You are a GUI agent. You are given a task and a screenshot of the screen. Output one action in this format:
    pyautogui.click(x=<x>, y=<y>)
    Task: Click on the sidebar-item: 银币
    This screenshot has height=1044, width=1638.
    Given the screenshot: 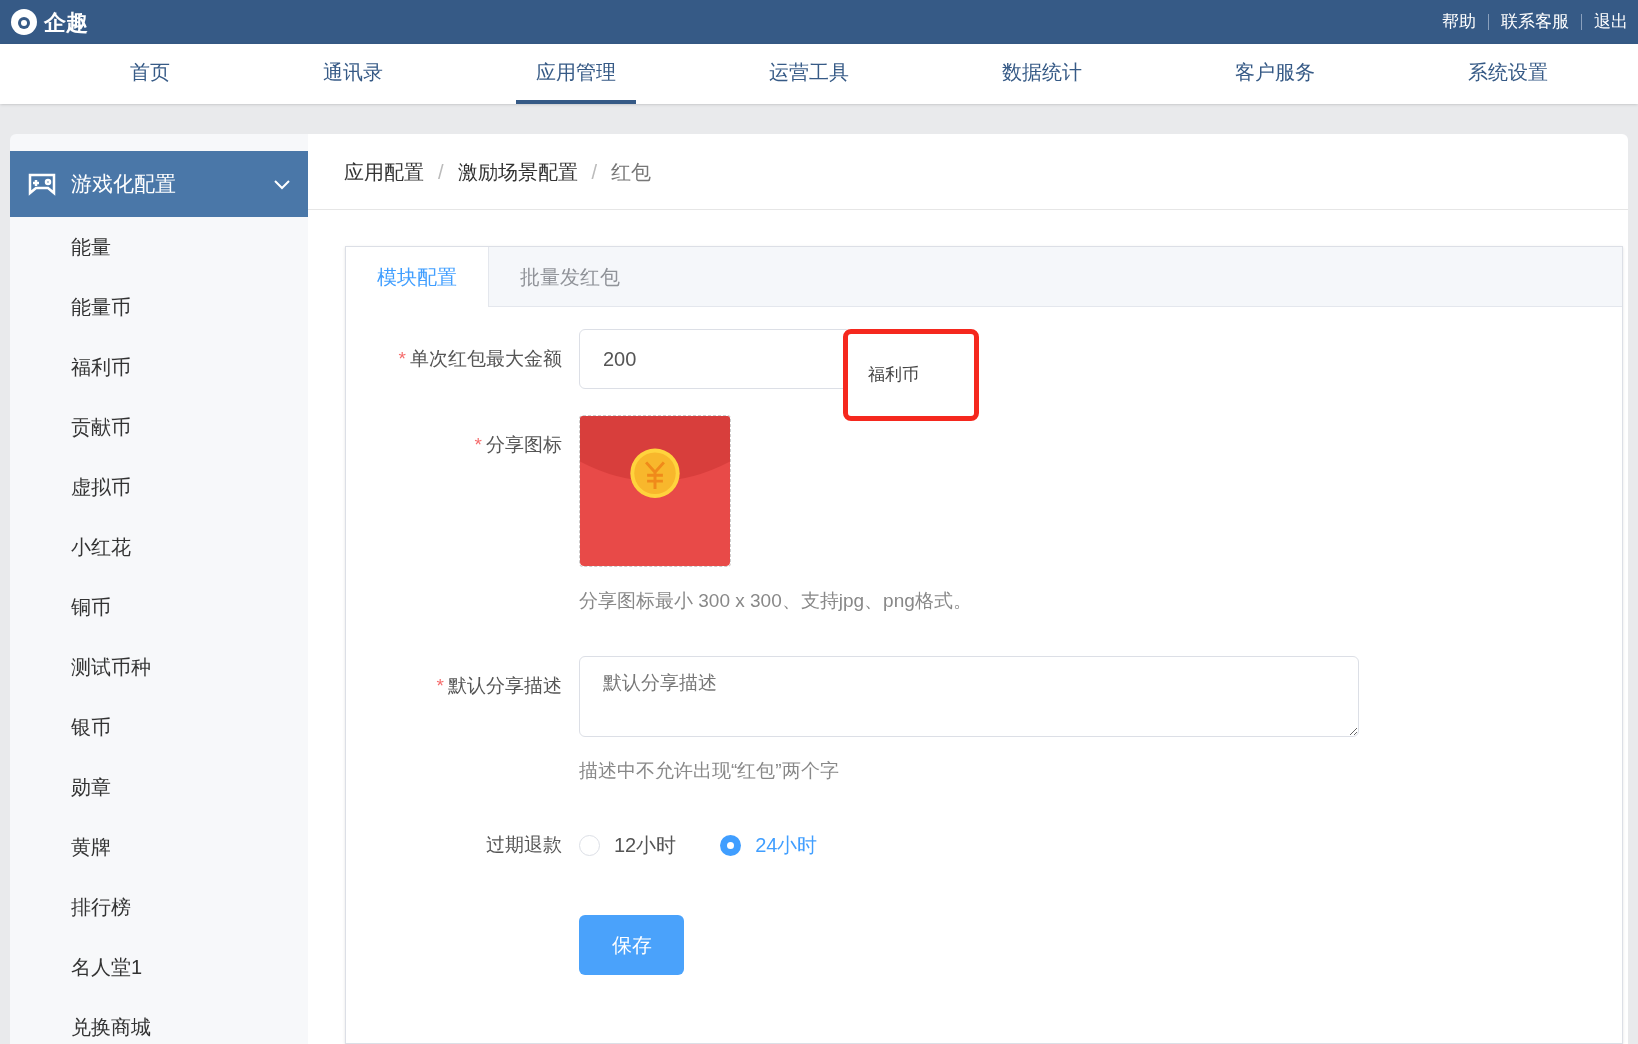 What is the action you would take?
    pyautogui.click(x=159, y=727)
    